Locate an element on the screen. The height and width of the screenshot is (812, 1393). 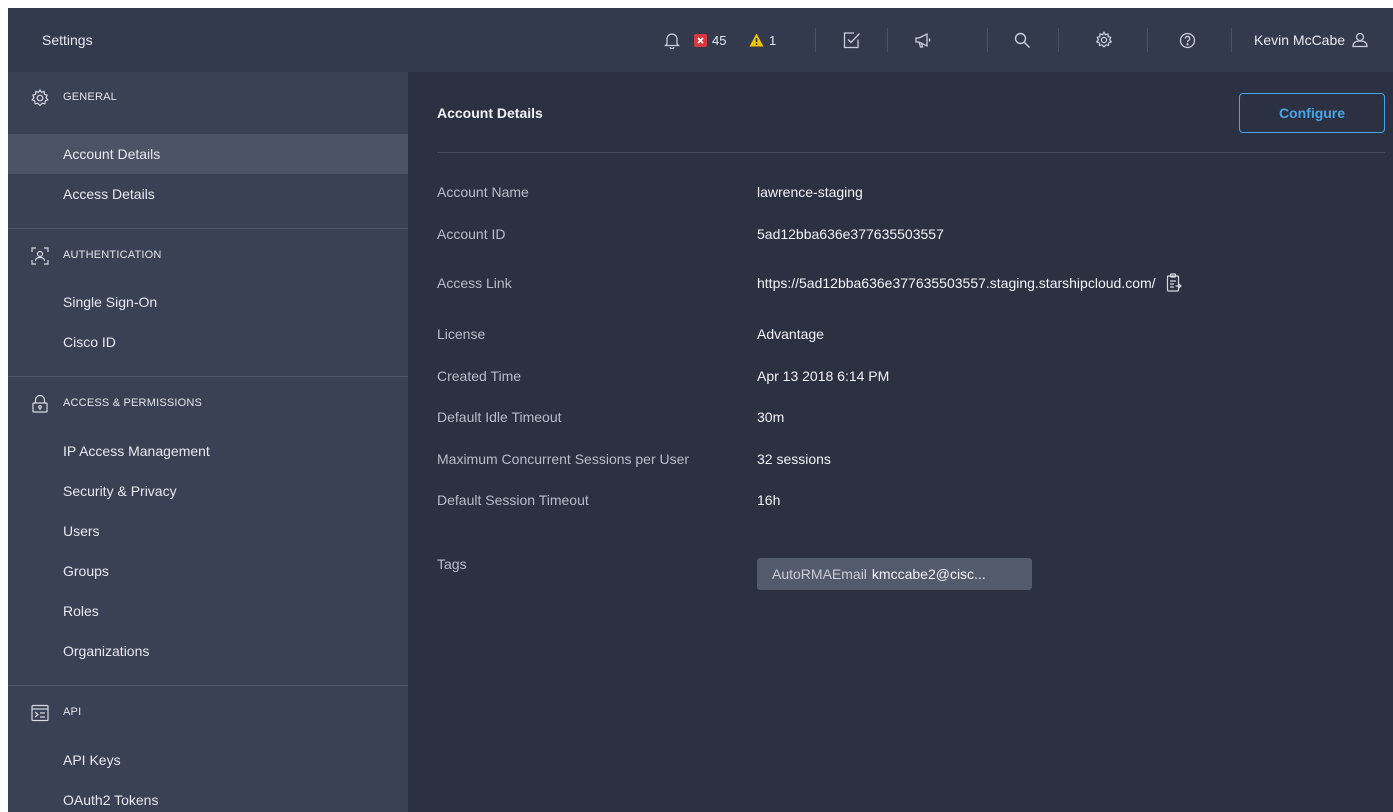
sidebar-item-account-details: Account Details is located at coordinates (208, 154).